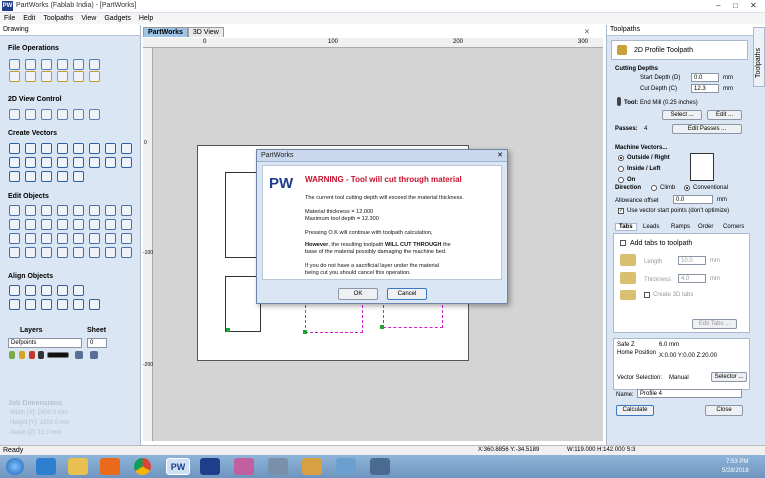  I want to click on close-panel-button: Close, so click(724, 410).